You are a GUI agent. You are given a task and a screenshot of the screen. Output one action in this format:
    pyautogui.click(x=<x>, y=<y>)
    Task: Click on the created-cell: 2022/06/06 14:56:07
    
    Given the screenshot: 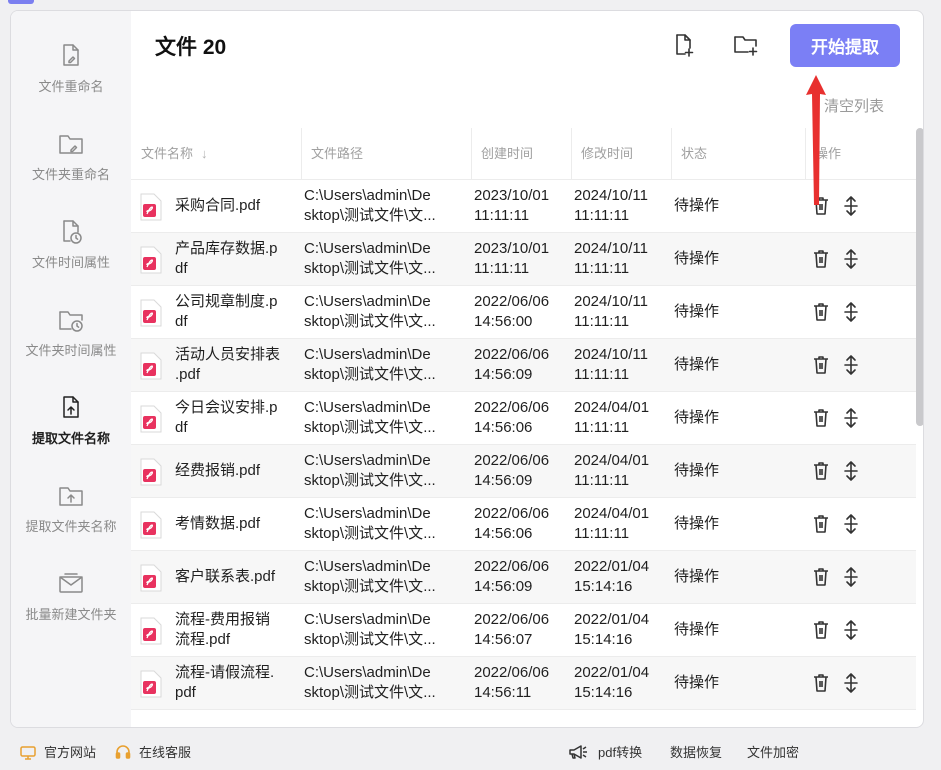 What is the action you would take?
    pyautogui.click(x=520, y=630)
    